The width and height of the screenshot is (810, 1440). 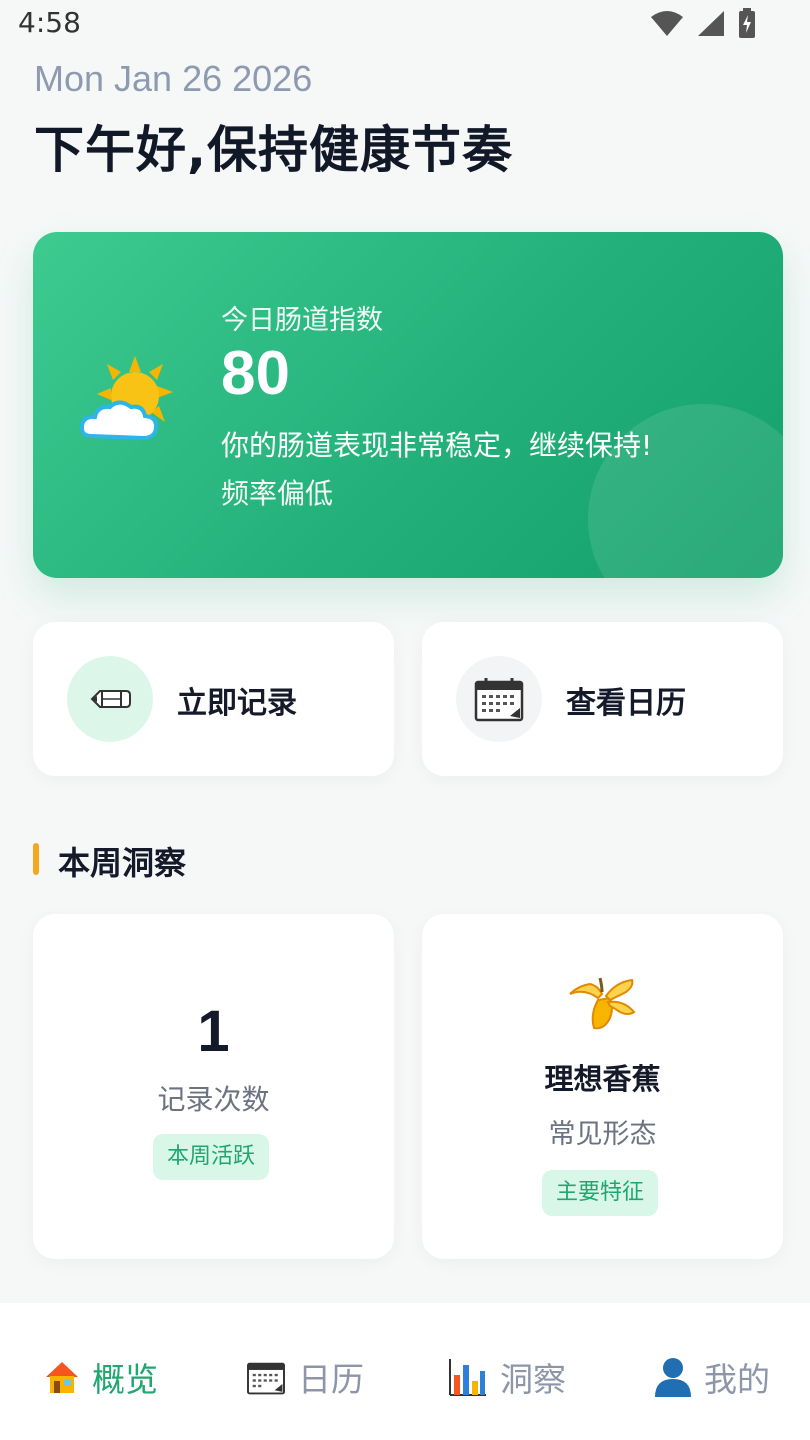 What do you see at coordinates (273, 150) in the screenshot?
I see `greeting-title: 下午好,保持健康节奏` at bounding box center [273, 150].